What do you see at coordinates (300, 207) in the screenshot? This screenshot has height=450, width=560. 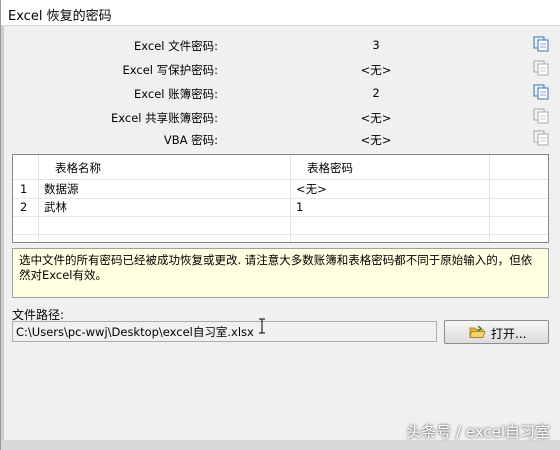 I see `sheet-password-cell: 1` at bounding box center [300, 207].